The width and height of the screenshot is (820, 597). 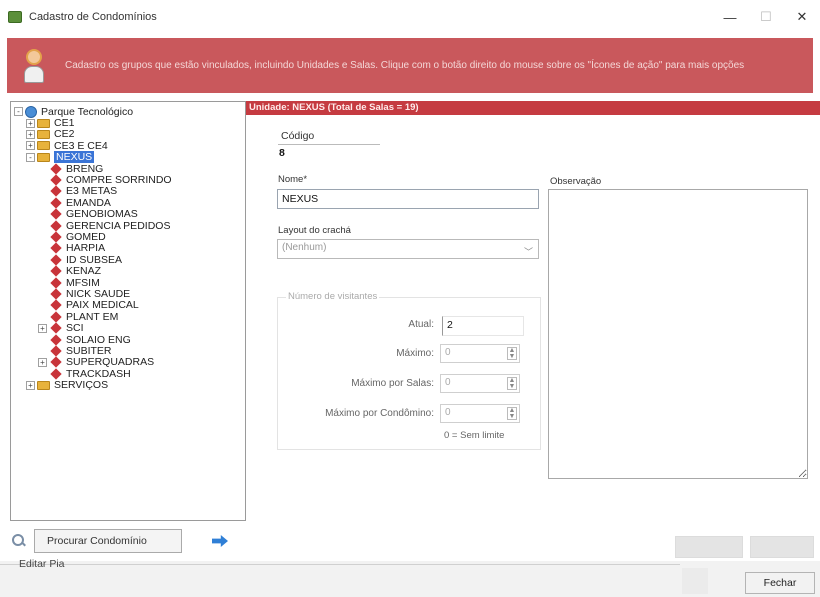 I want to click on tree-node: + CE1, so click(x=128, y=123).